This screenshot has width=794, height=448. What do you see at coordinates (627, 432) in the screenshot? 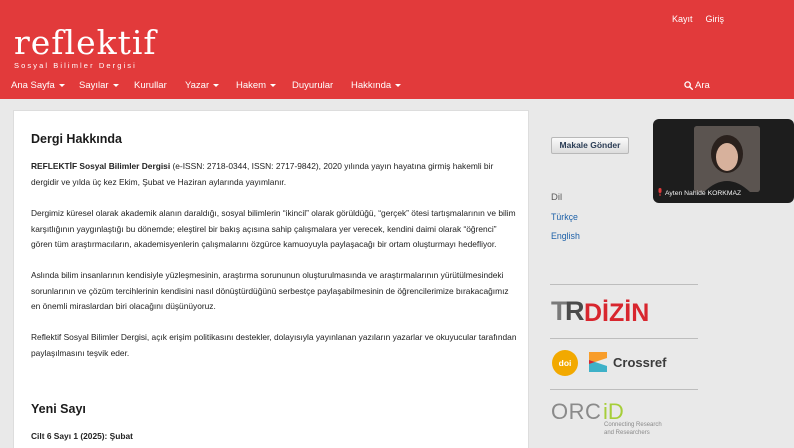
I see `orcid-tagline-line-2: and Researchers` at bounding box center [627, 432].